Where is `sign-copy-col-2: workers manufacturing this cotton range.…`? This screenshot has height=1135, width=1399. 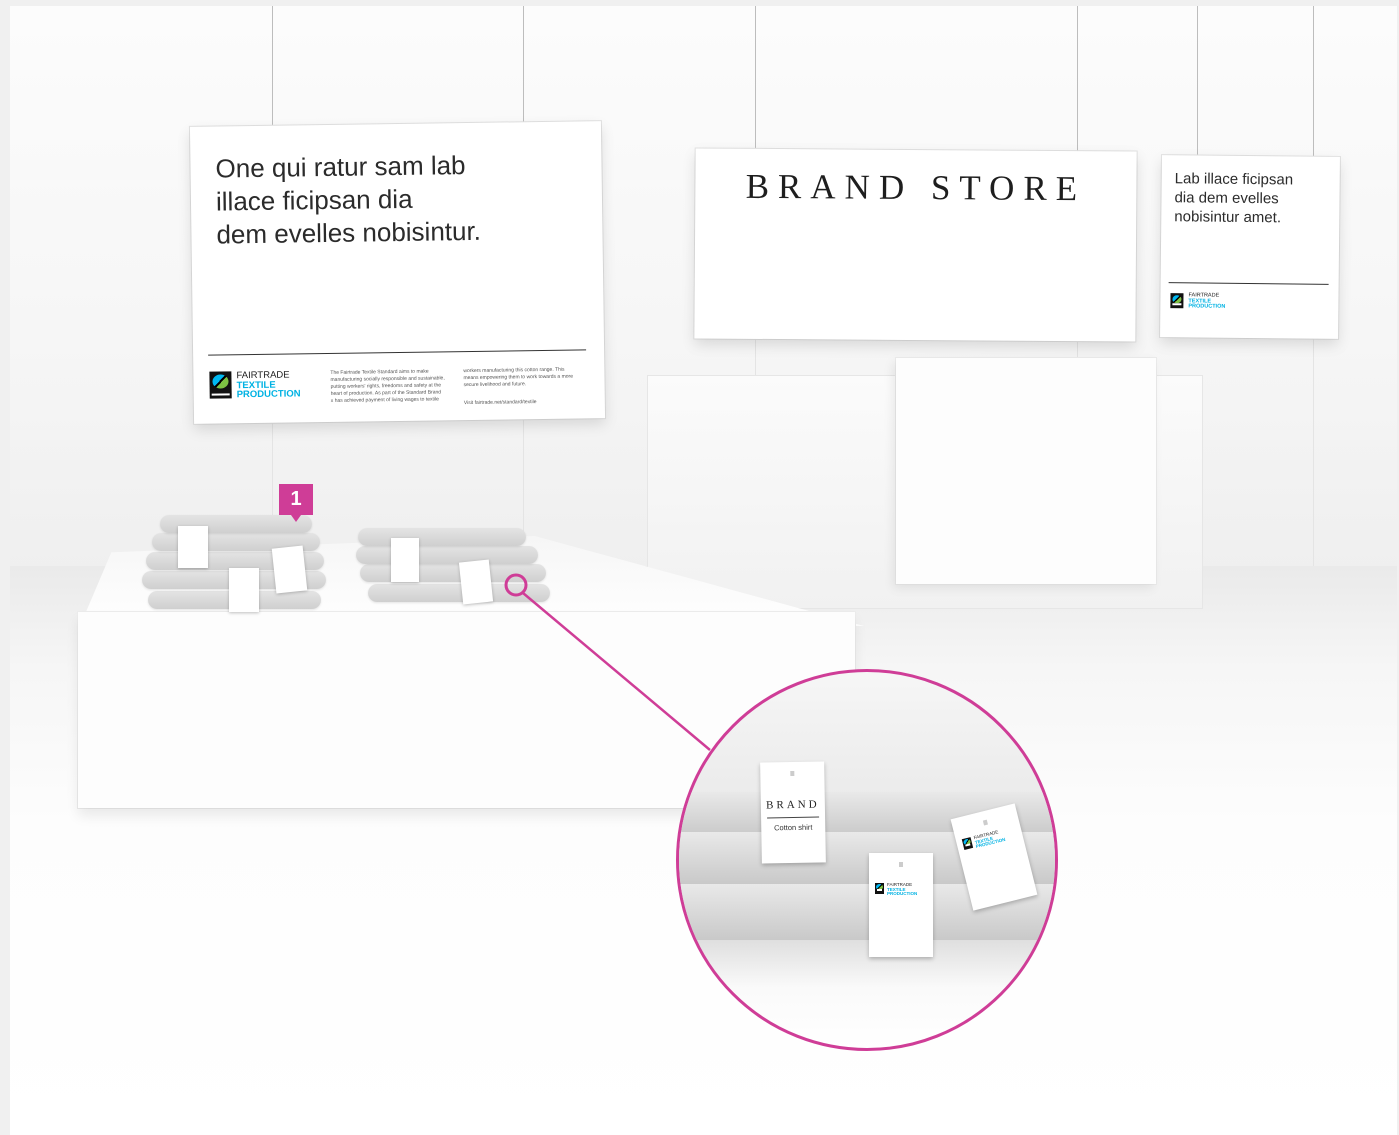 sign-copy-col-2: workers manufacturing this cotton range.… is located at coordinates (518, 377).